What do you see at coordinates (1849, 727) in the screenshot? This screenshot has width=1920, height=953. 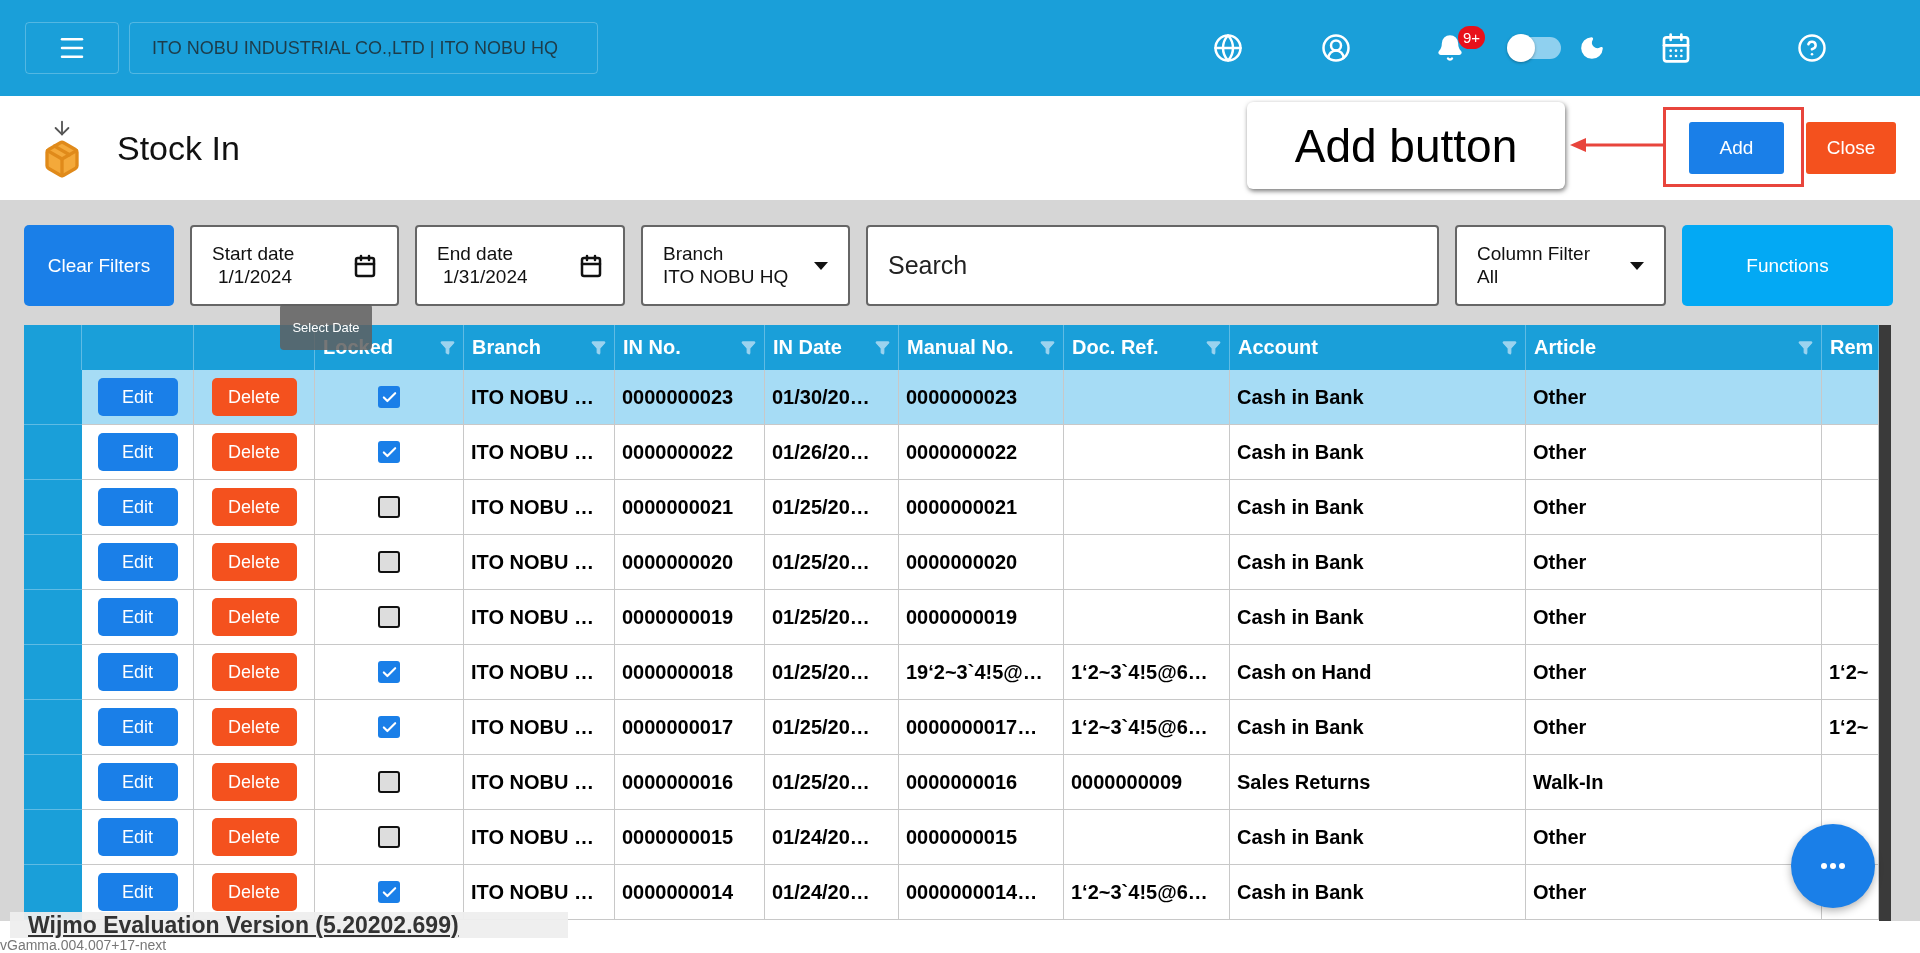 I see `cell-text: 1‘2~` at bounding box center [1849, 727].